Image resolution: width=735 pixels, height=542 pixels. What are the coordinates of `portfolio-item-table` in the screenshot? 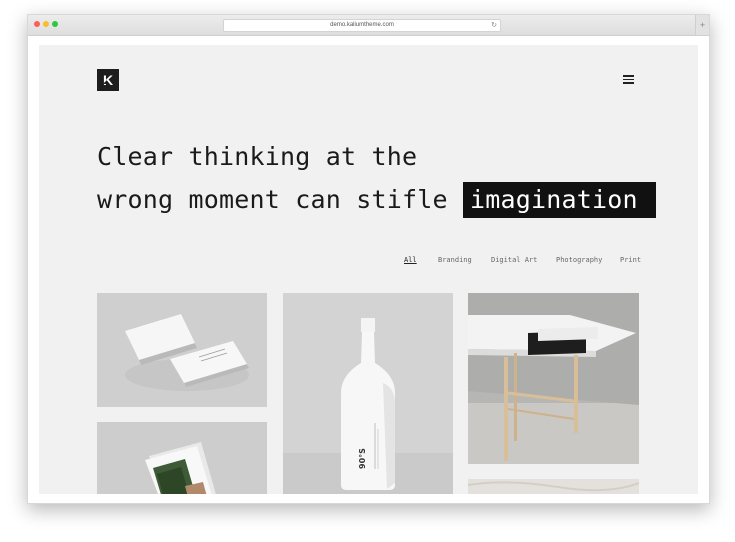 It's located at (553, 378).